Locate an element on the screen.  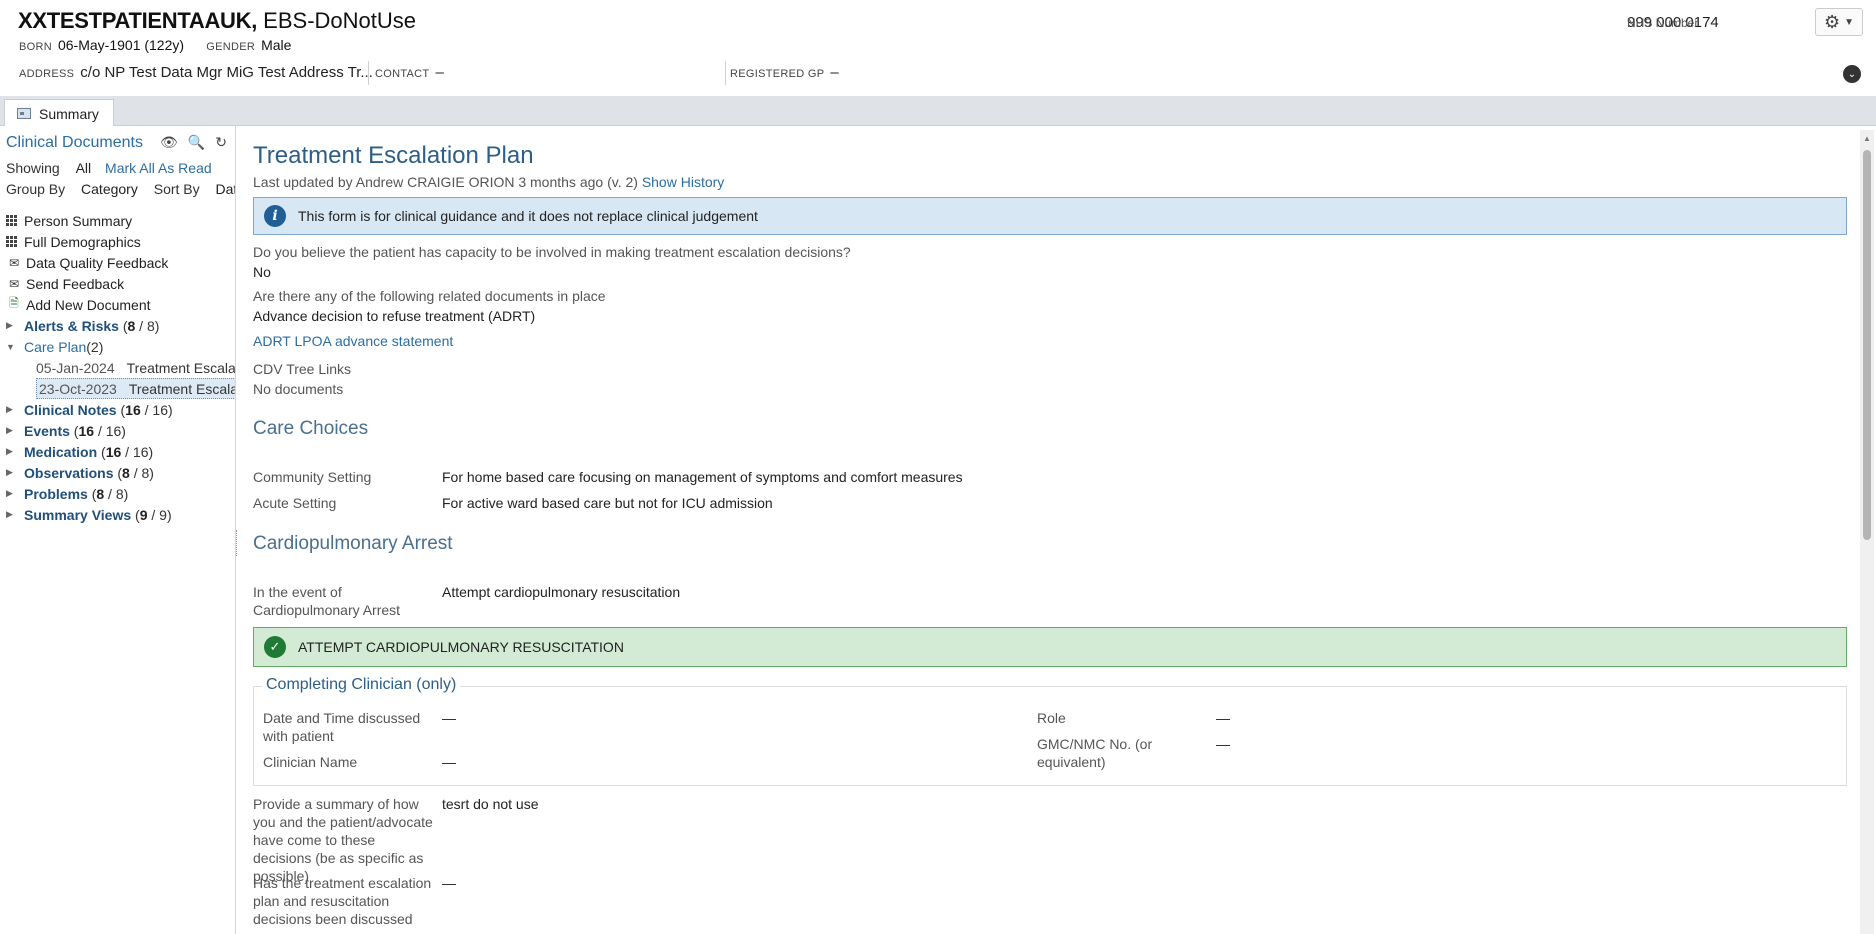
sidebar-item-person-summary: Person Summary is located at coordinates (120, 220).